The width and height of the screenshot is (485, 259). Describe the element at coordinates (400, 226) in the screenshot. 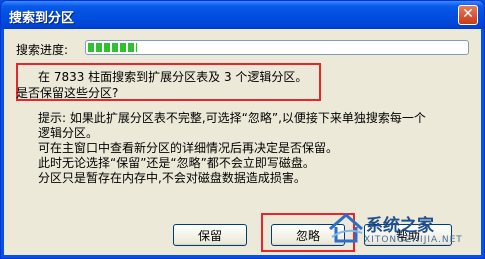

I see `watermark-text: 系统之家` at that location.